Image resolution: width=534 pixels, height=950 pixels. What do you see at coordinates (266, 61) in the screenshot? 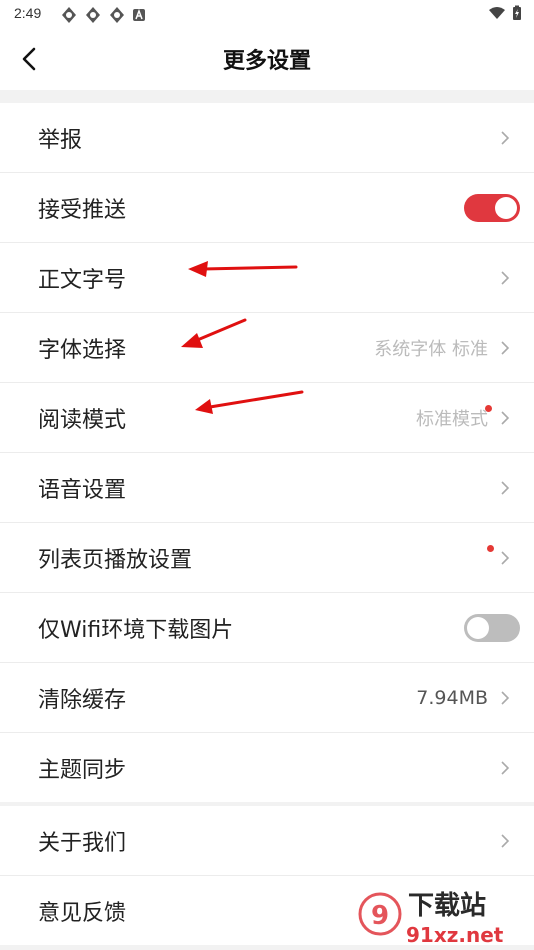
I see `page-title: 更多设置` at bounding box center [266, 61].